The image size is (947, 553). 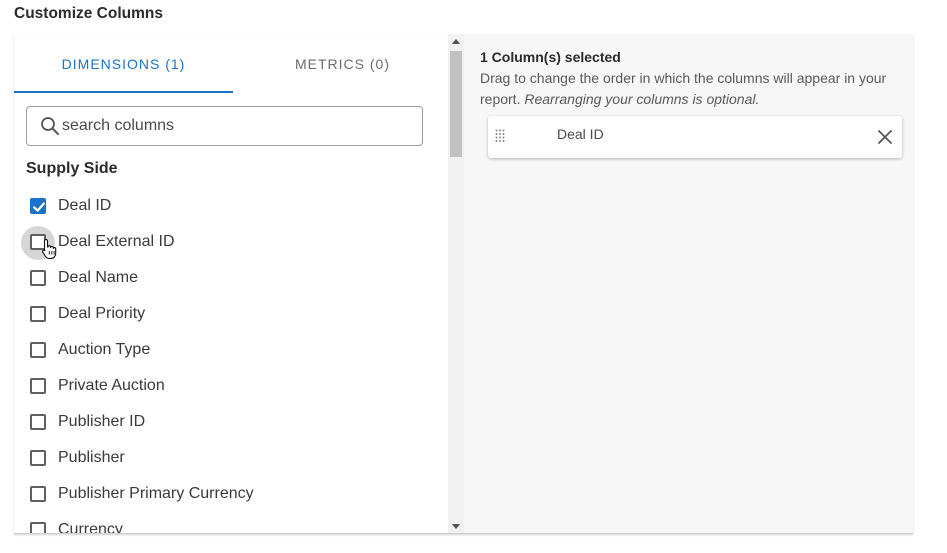 I want to click on active-tab-indicator, so click(x=123, y=92).